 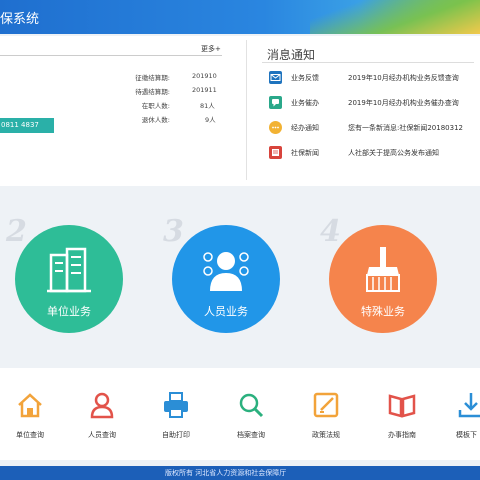 I want to click on bubble-icon, so click(x=275, y=127).